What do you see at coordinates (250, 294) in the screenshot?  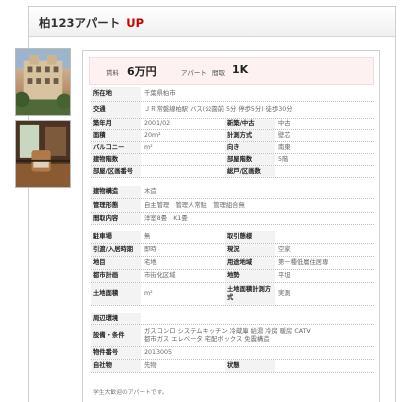 I see `land-measure-label: 土地面積計測方式` at bounding box center [250, 294].